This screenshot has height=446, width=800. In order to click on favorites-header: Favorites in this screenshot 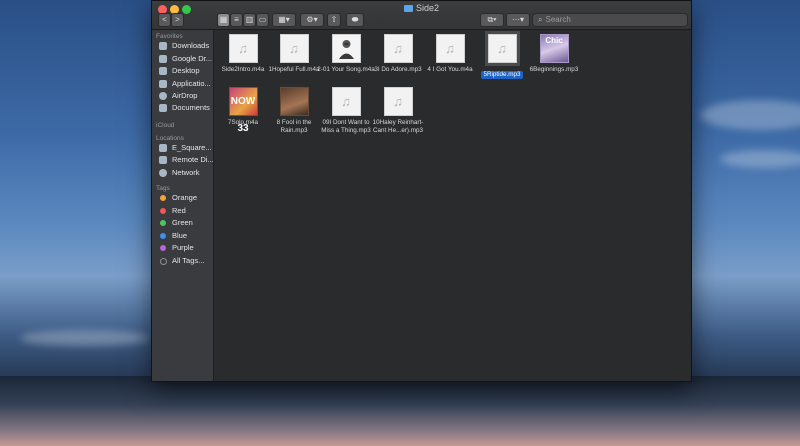, I will do `click(169, 36)`.